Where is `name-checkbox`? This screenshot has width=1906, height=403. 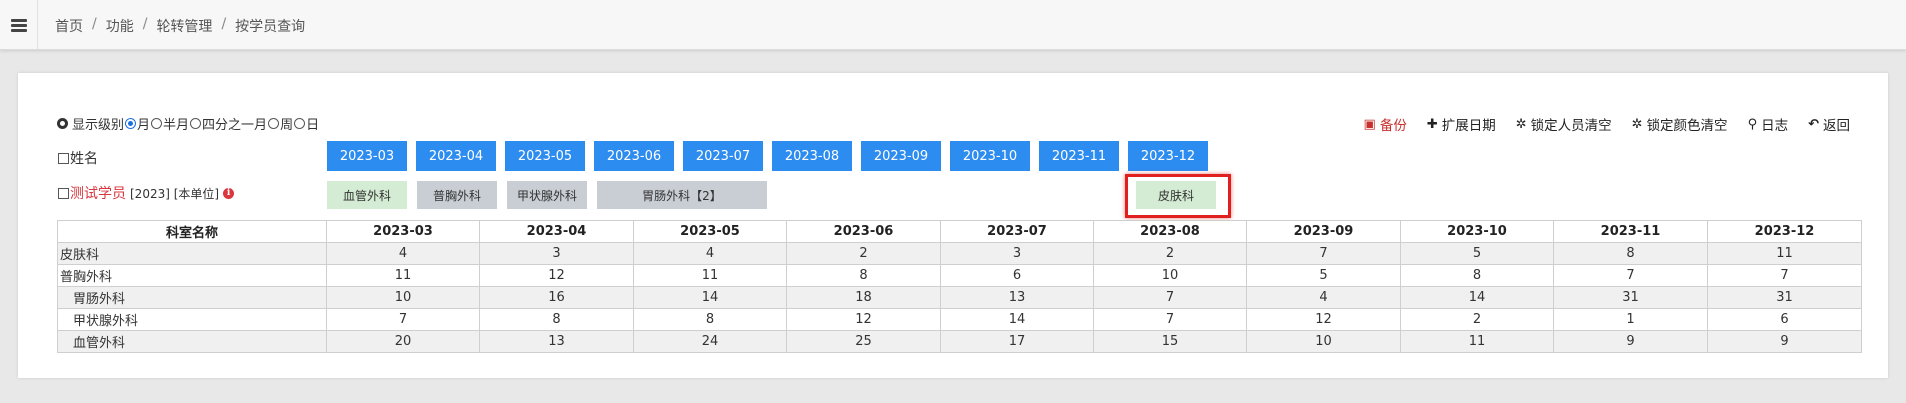
name-checkbox is located at coordinates (63, 158).